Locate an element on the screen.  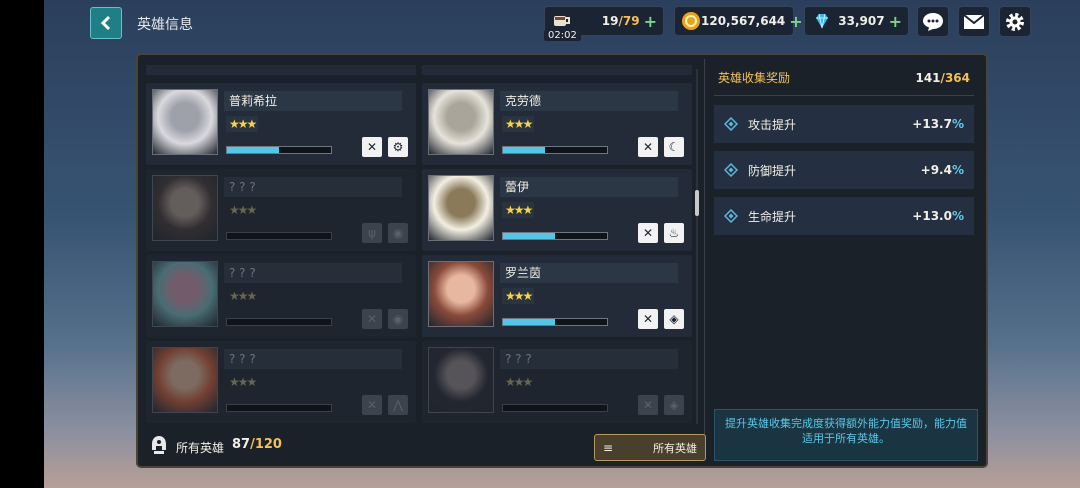
hero-card: ? ? ? ★★★ ψ ◉ is located at coordinates (281, 210).